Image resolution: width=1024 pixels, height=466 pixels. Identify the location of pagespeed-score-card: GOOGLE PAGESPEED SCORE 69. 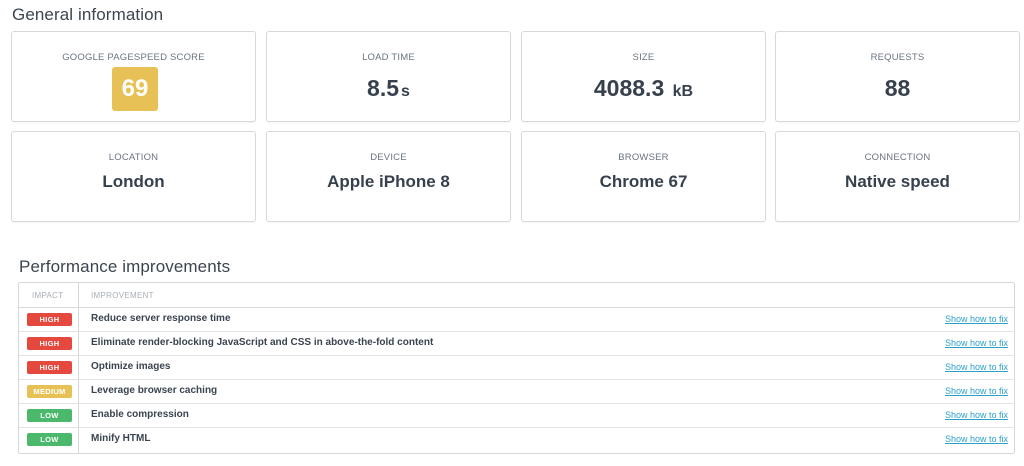
(133, 76).